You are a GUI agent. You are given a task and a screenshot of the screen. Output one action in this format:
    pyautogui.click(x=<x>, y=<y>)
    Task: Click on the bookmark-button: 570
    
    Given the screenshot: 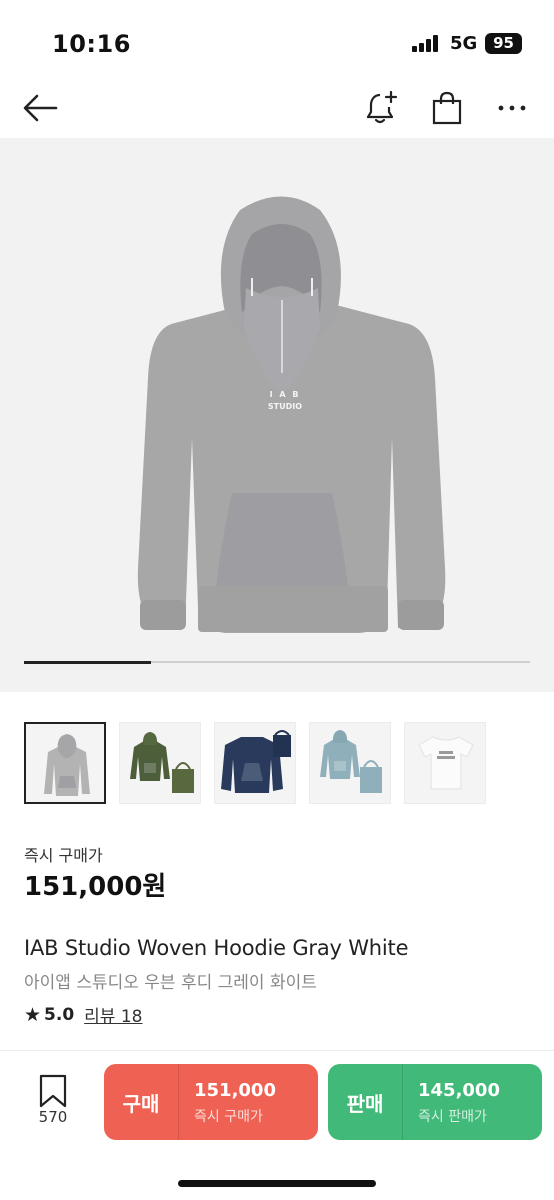 What is the action you would take?
    pyautogui.click(x=53, y=1104)
    